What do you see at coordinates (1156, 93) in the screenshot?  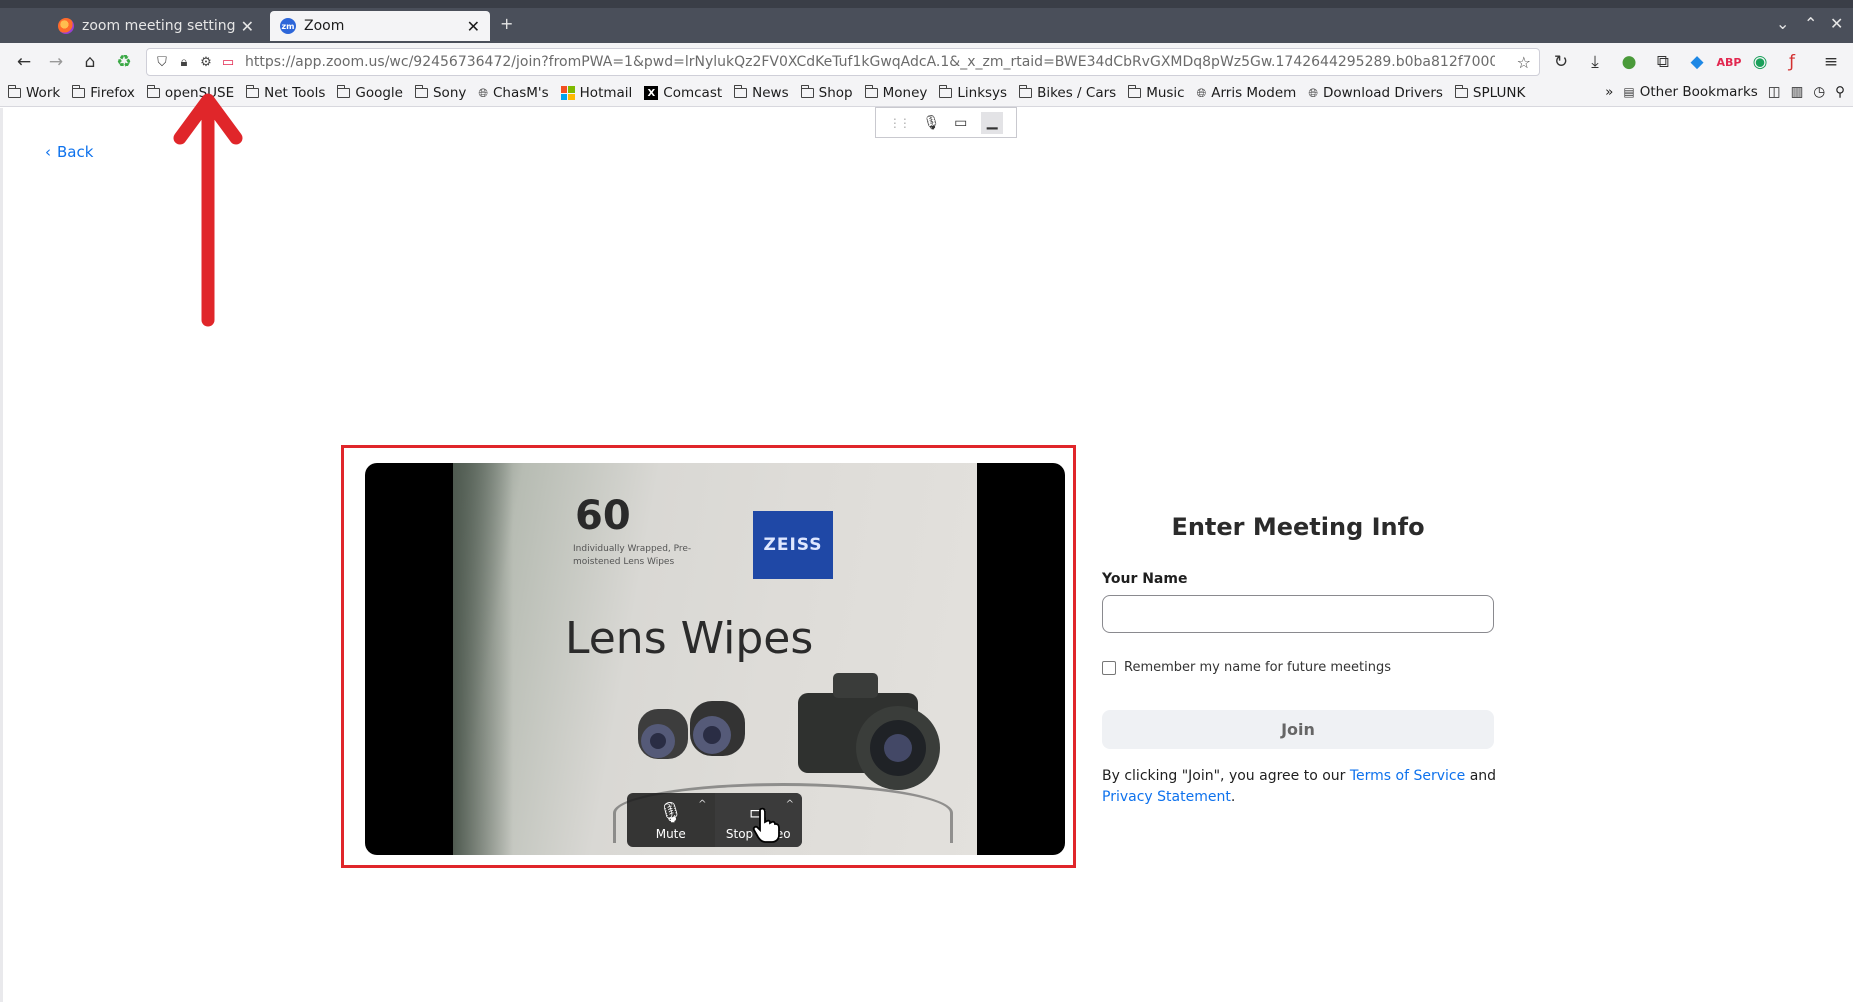 I see `bookmark-music: Music` at bounding box center [1156, 93].